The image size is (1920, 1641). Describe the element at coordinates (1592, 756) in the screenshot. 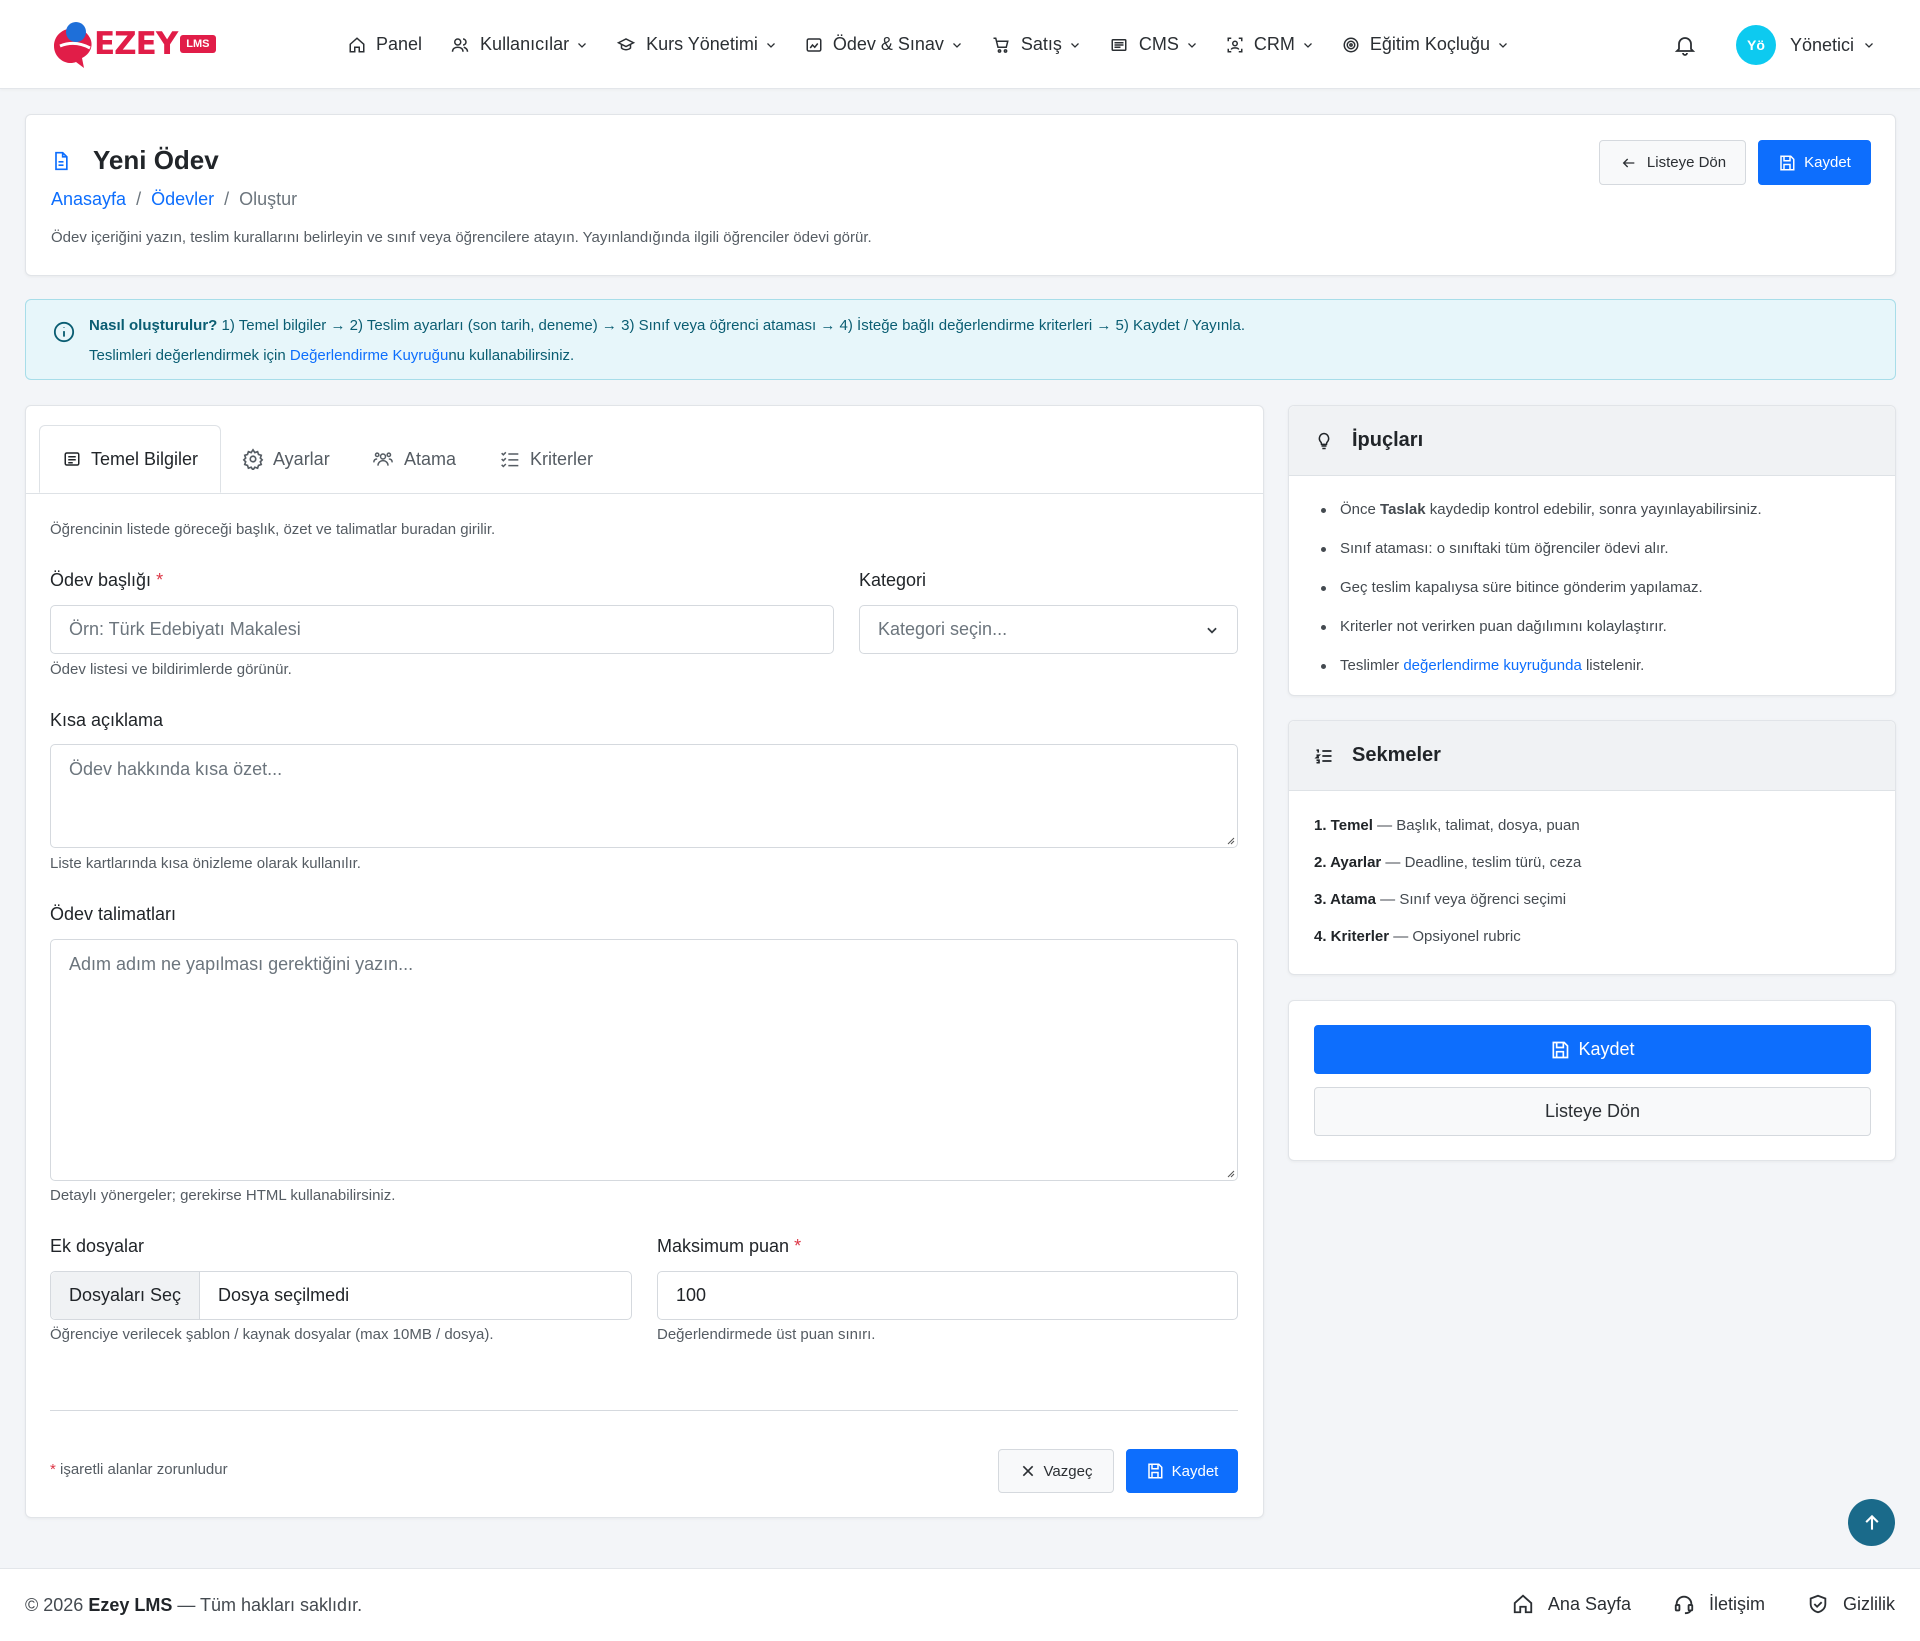

I see `sections-header: Sekmeler` at that location.